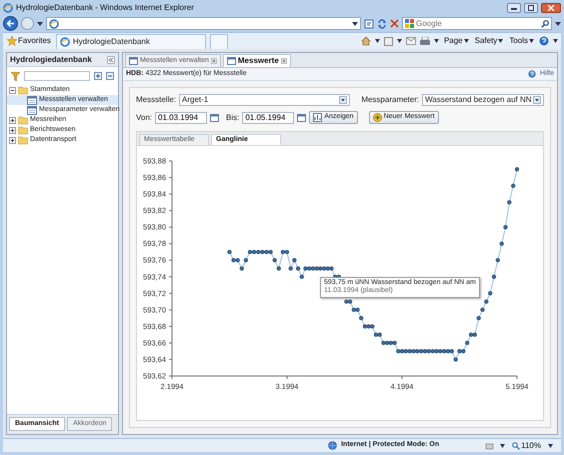 This screenshot has width=564, height=455. Describe the element at coordinates (411, 41) in the screenshot. I see `mail-icon` at that location.